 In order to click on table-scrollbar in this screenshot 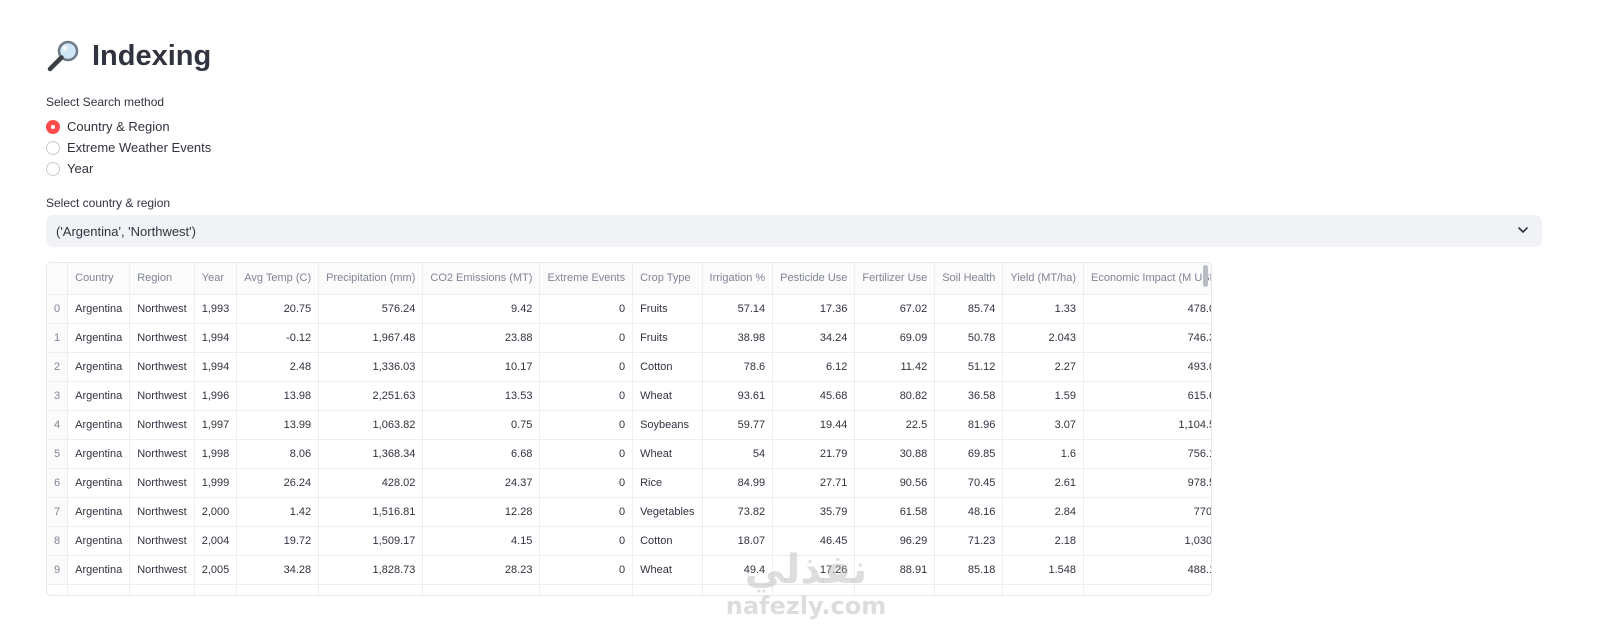, I will do `click(1205, 276)`.